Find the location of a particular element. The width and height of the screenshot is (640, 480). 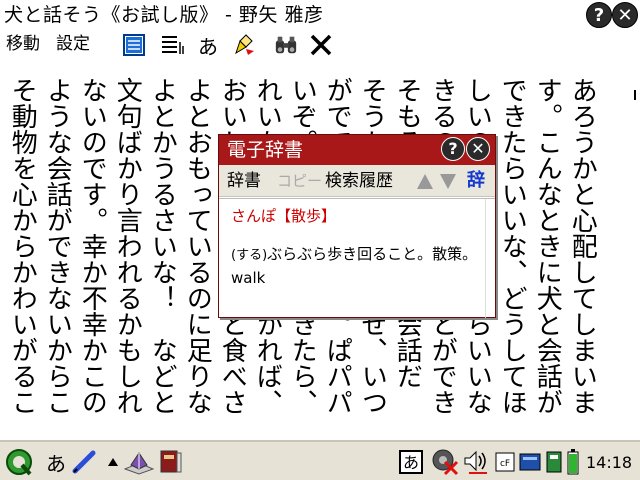

arrow-down-icon is located at coordinates (448, 181).